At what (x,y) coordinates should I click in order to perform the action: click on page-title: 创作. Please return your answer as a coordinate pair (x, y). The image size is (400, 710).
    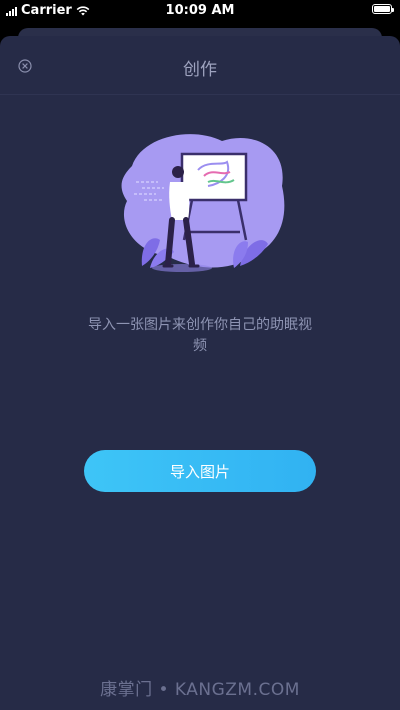
    Looking at the image, I should click on (200, 70).